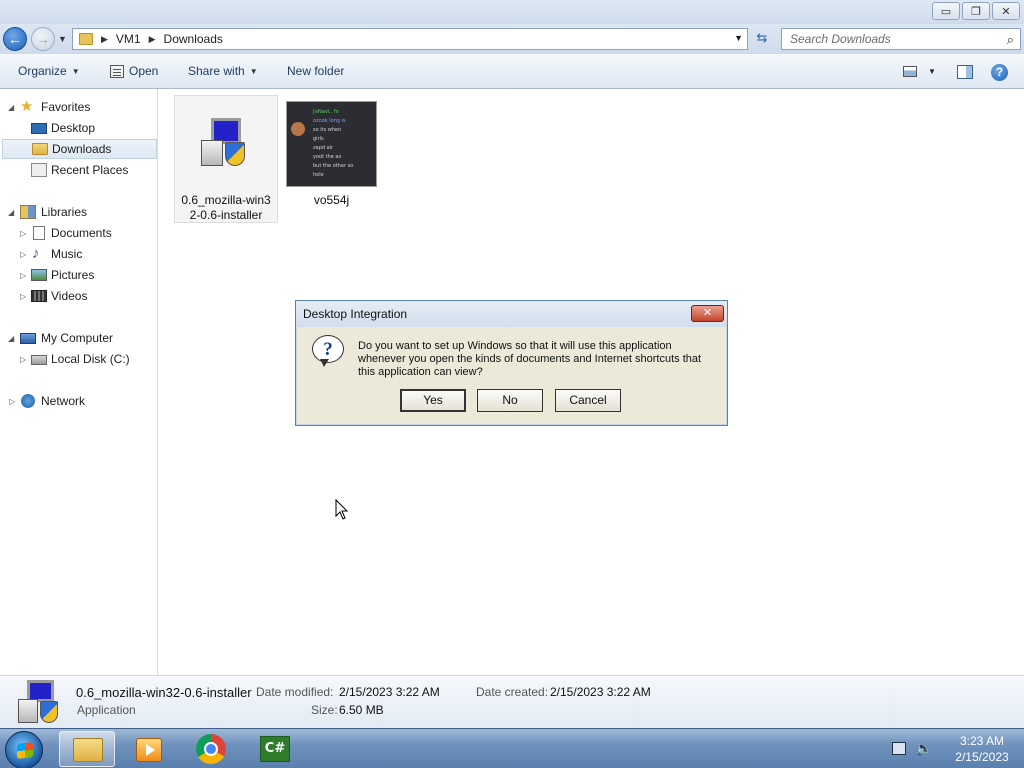 Image resolution: width=1024 pixels, height=768 pixels. Describe the element at coordinates (331, 200) in the screenshot. I see `file-name: vo554j` at that location.